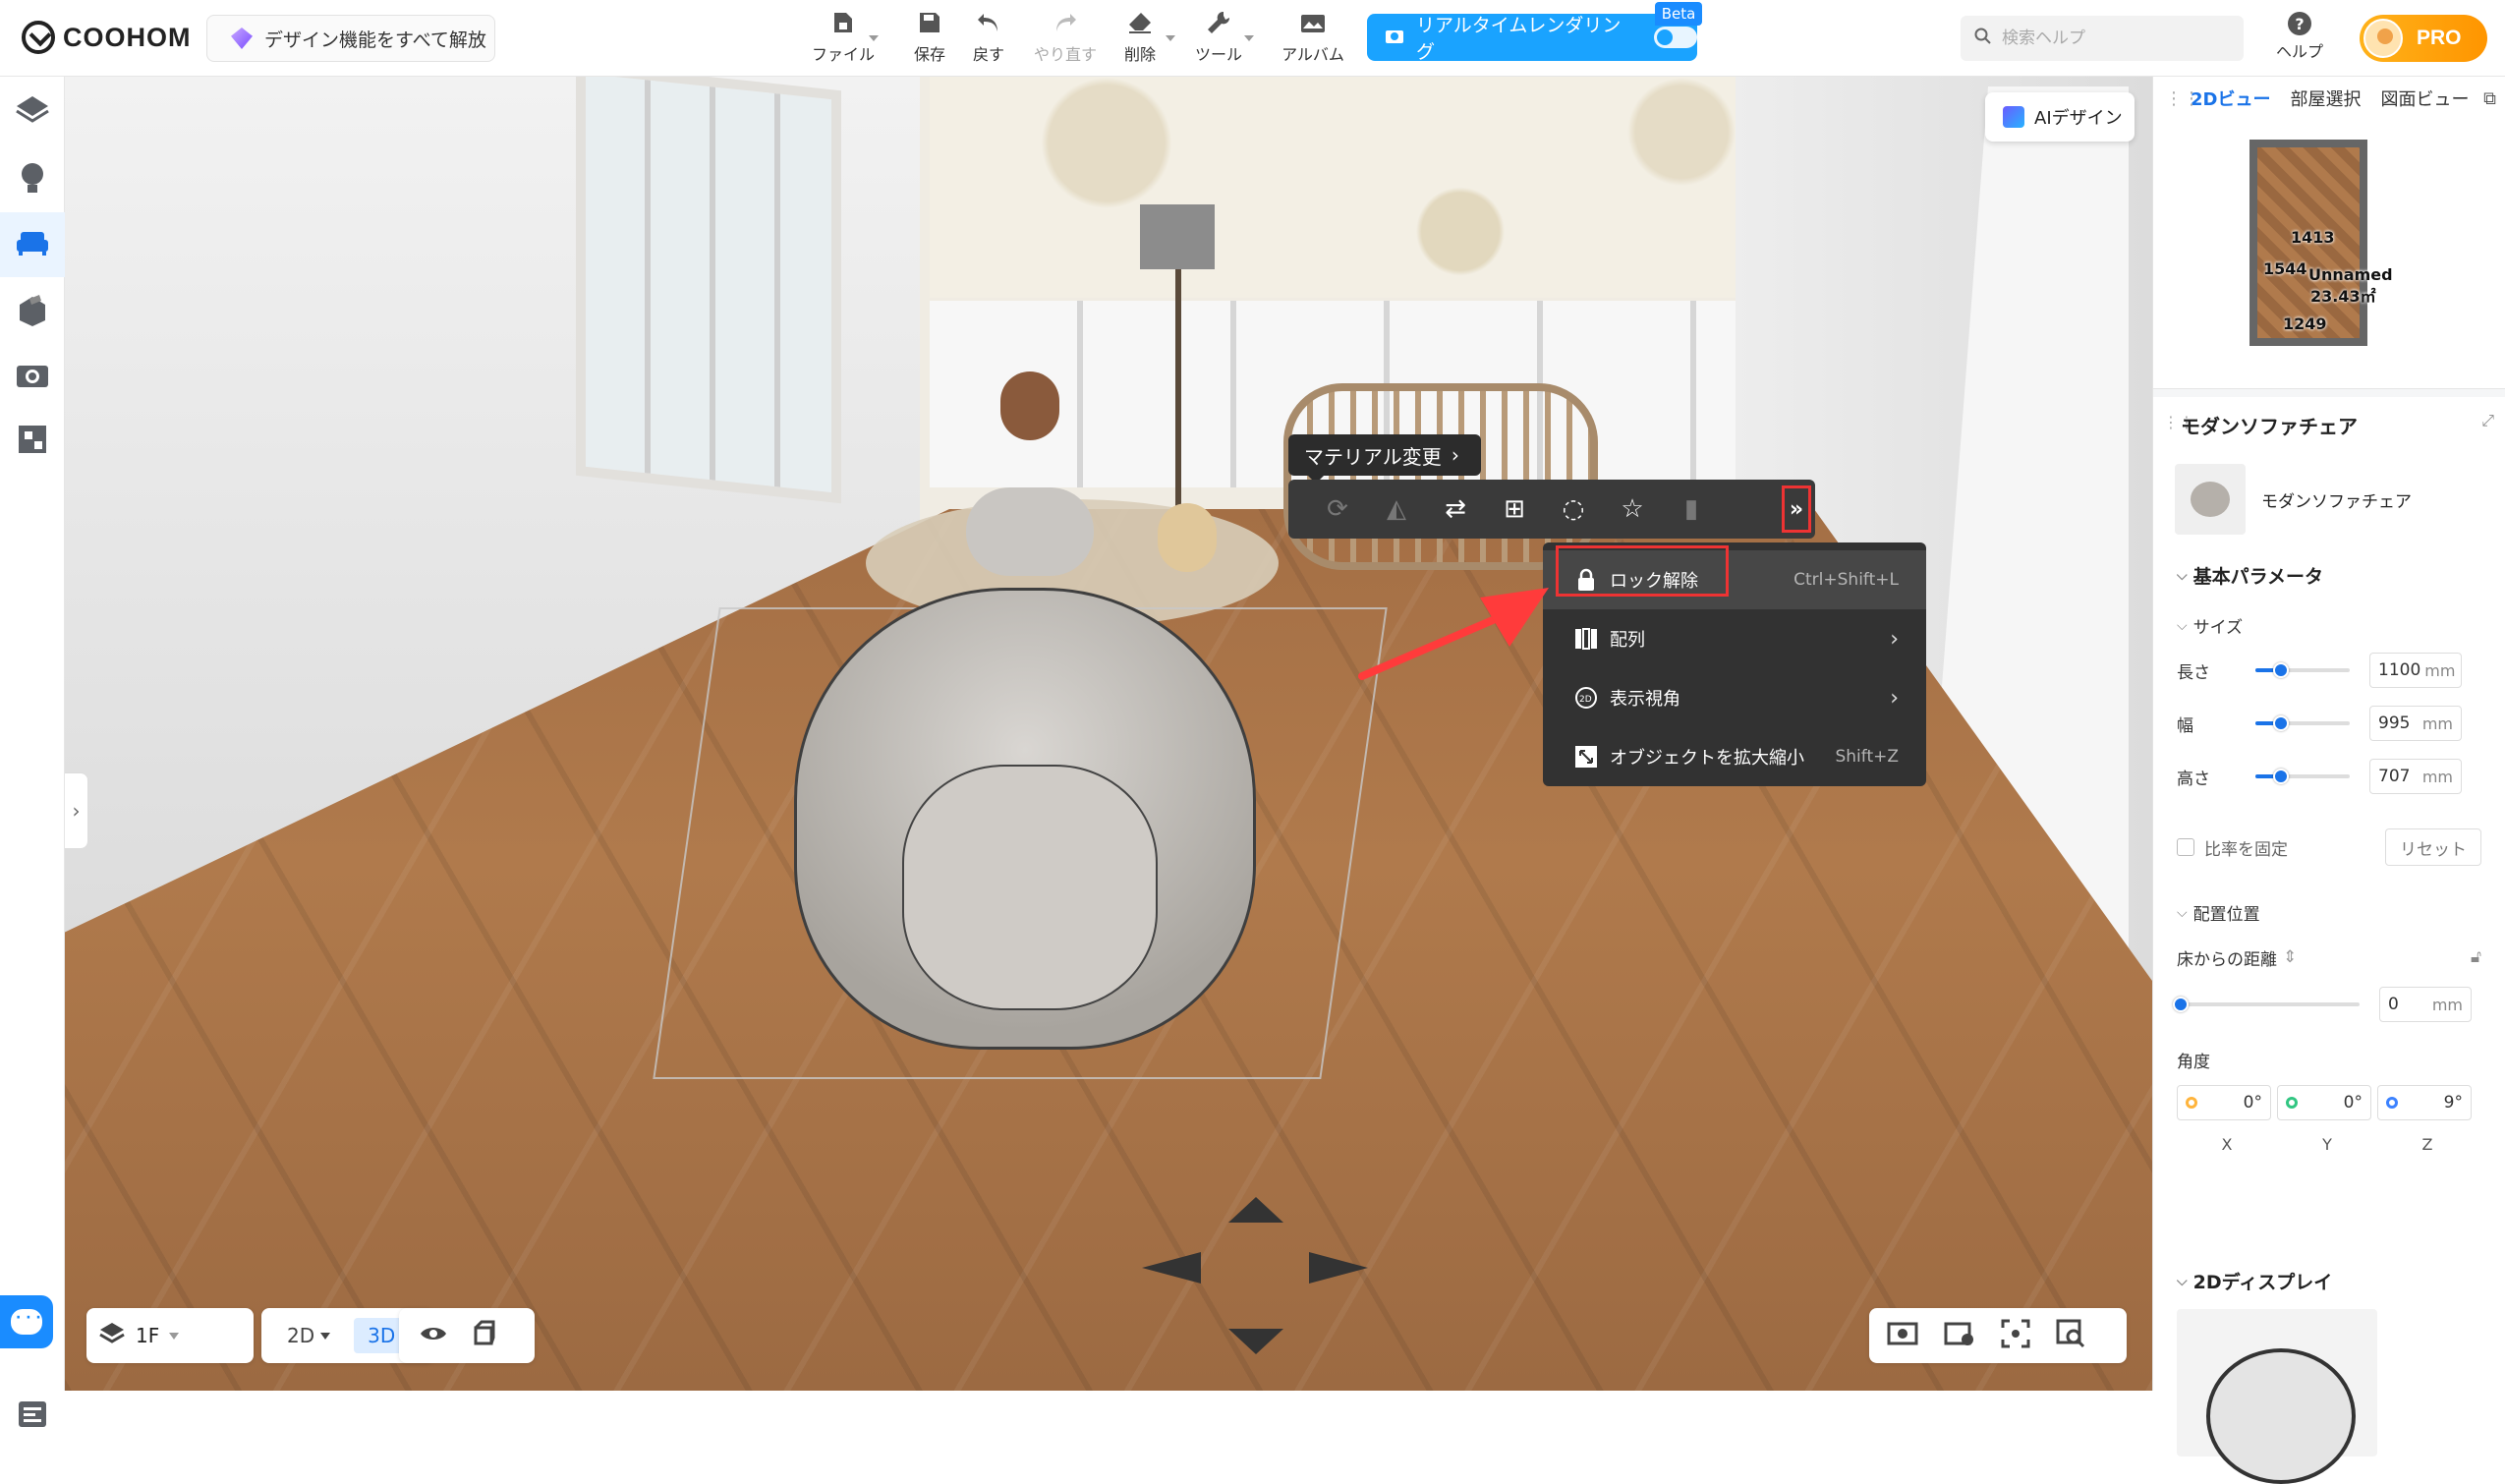 The image size is (2505, 1484). I want to click on floor-lamp-shade, so click(1177, 236).